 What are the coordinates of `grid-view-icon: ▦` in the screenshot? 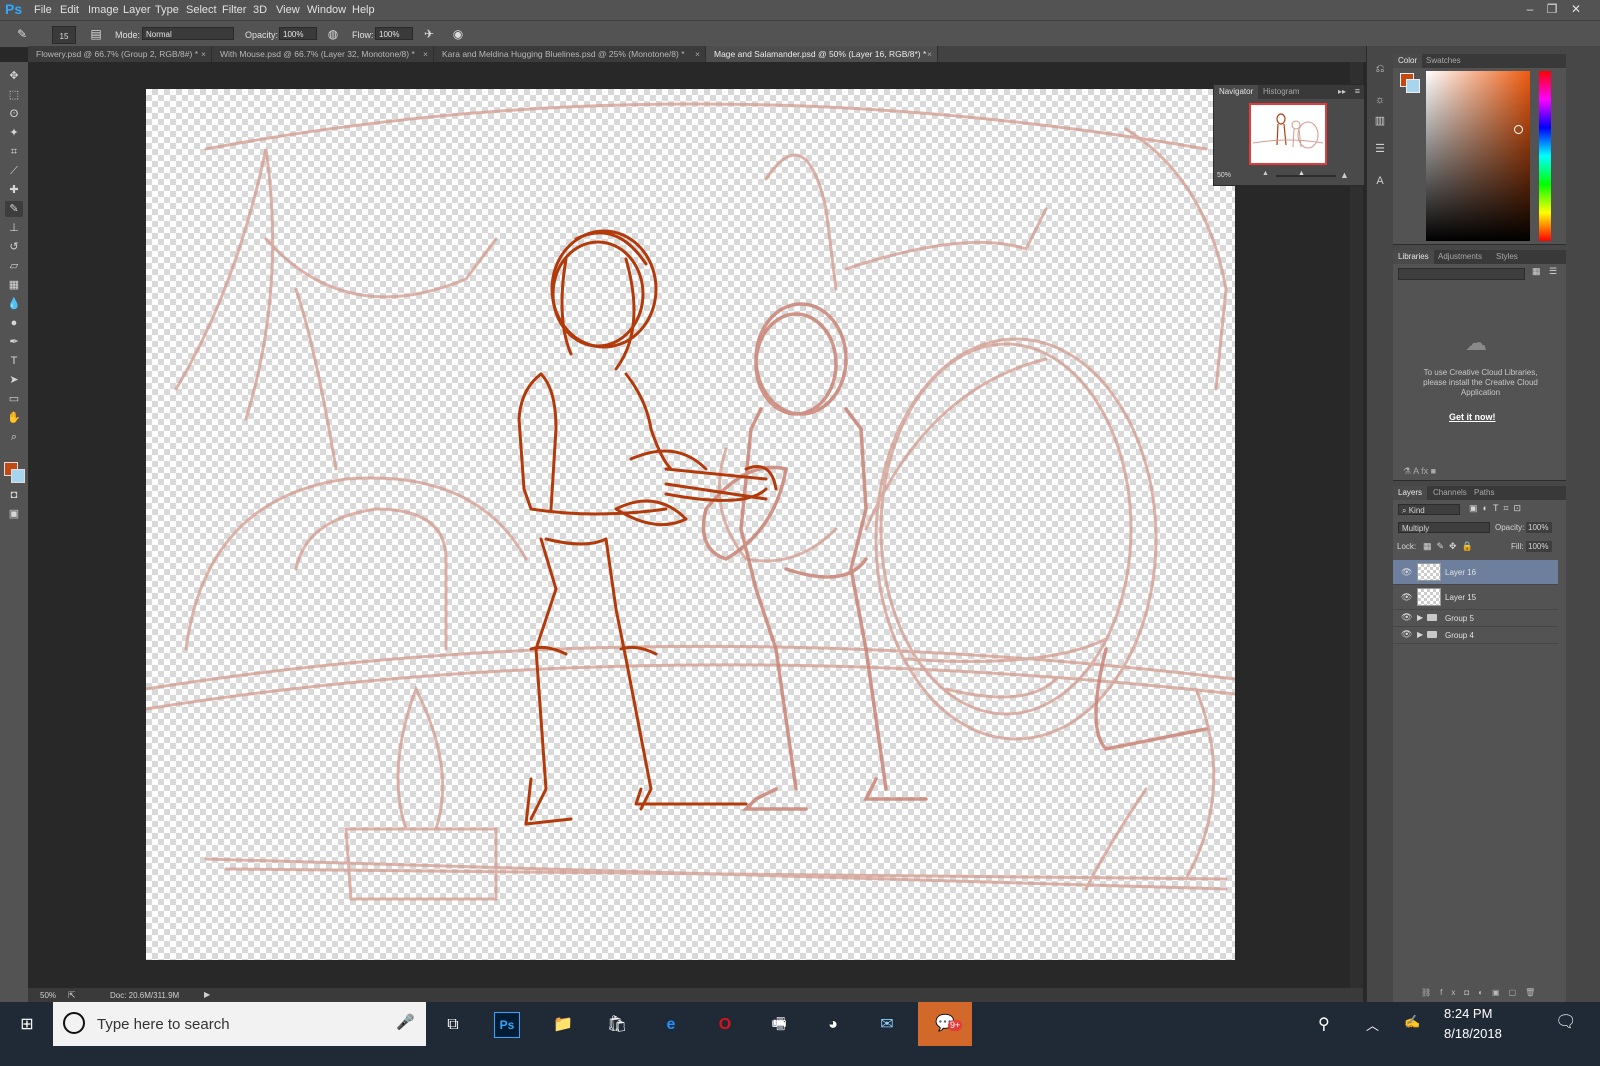 It's located at (1536, 271).